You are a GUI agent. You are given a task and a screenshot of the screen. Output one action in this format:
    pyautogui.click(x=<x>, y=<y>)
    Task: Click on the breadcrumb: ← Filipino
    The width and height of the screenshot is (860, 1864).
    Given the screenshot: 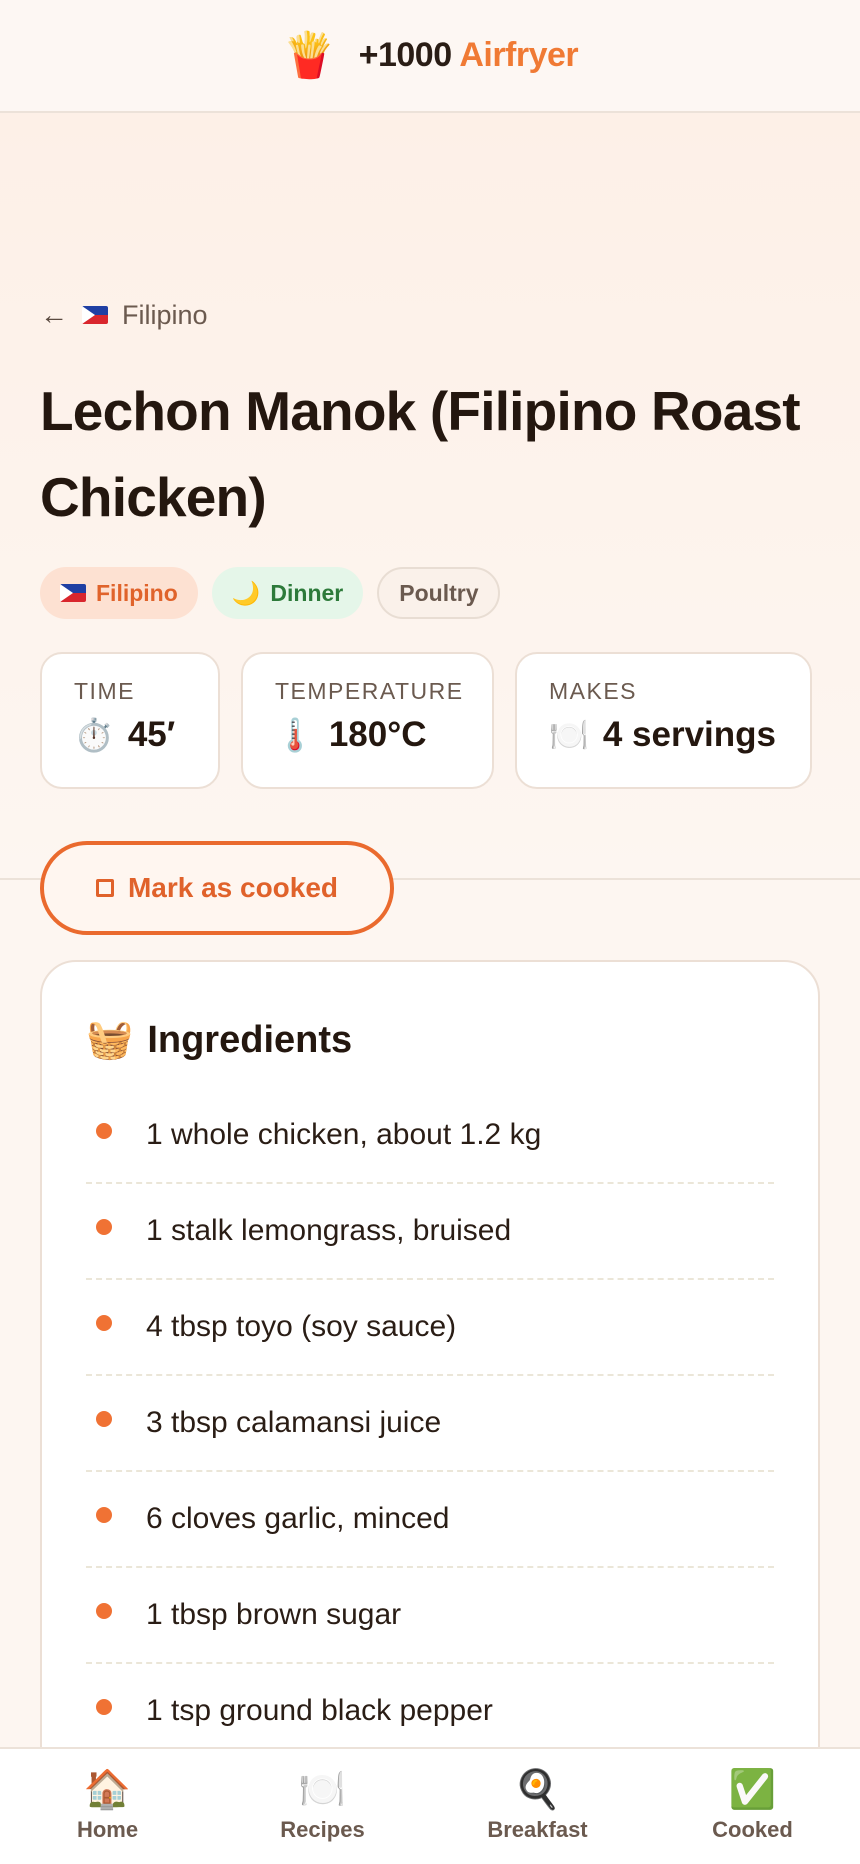 What is the action you would take?
    pyautogui.click(x=124, y=315)
    